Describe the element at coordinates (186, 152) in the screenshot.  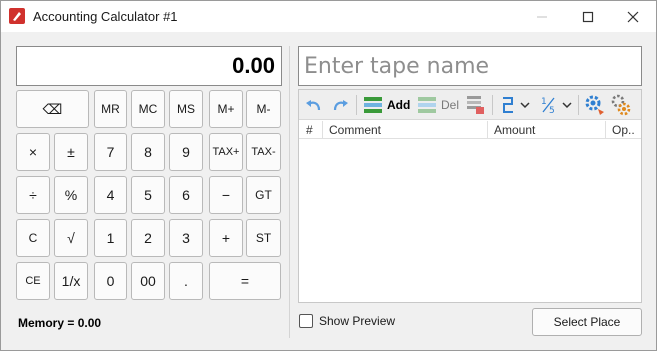
I see `digit-9-button: 9` at that location.